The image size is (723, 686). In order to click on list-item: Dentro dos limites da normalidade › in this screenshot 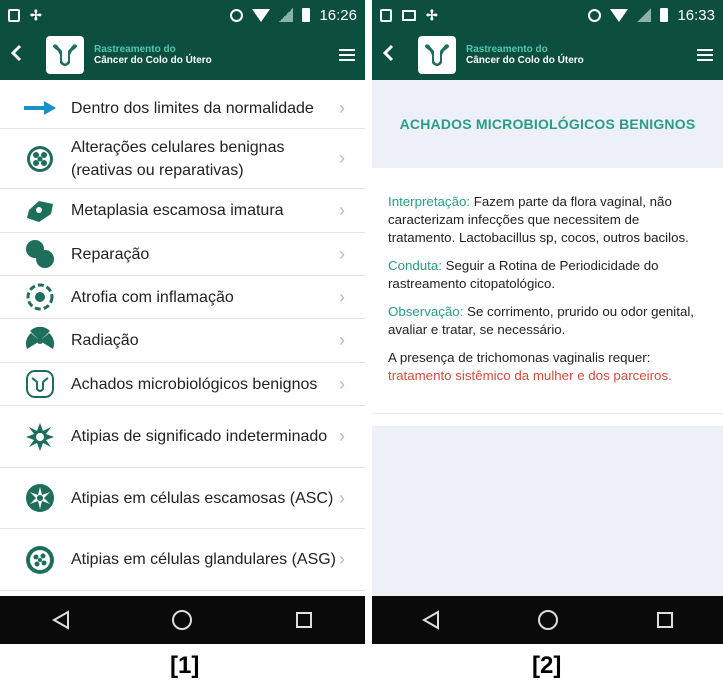, I will do `click(182, 108)`.